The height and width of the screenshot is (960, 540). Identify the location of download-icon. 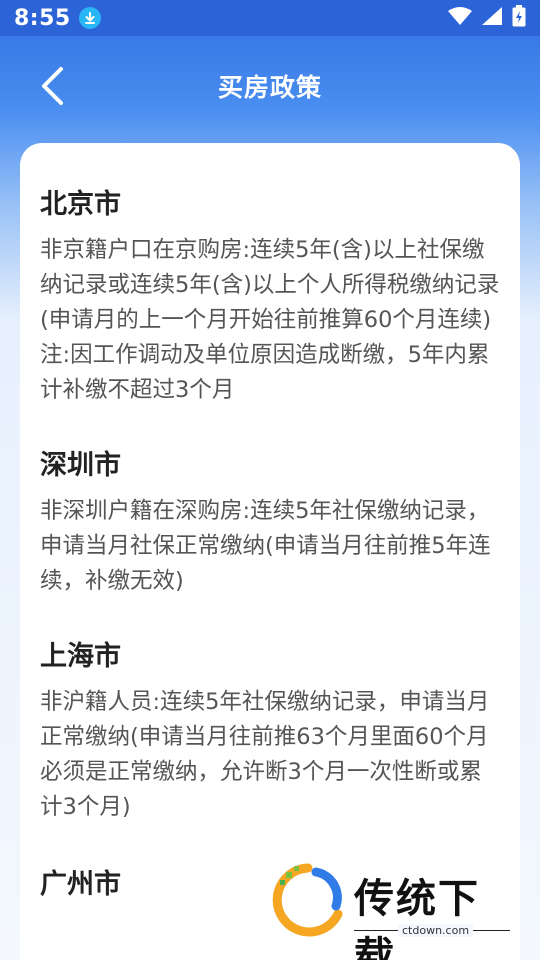
(89, 18).